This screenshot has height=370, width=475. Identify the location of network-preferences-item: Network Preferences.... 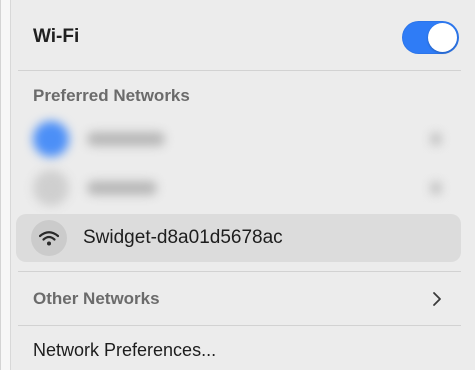
(238, 350).